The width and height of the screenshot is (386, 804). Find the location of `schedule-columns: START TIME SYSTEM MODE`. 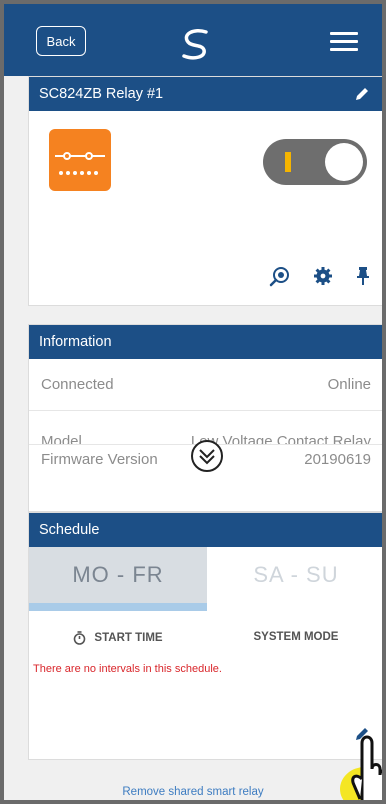

schedule-columns: START TIME SYSTEM MODE is located at coordinates (205, 638).